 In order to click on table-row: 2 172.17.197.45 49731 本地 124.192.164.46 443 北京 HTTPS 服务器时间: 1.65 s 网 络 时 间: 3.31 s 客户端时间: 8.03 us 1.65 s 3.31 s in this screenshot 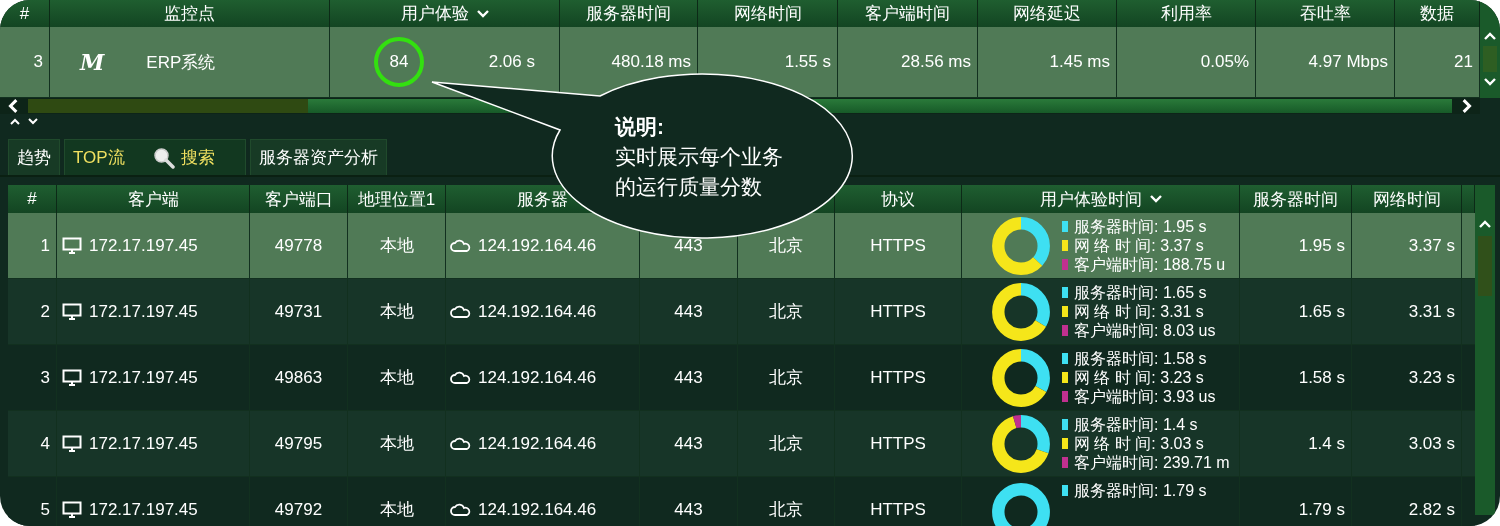, I will do `click(741, 312)`.